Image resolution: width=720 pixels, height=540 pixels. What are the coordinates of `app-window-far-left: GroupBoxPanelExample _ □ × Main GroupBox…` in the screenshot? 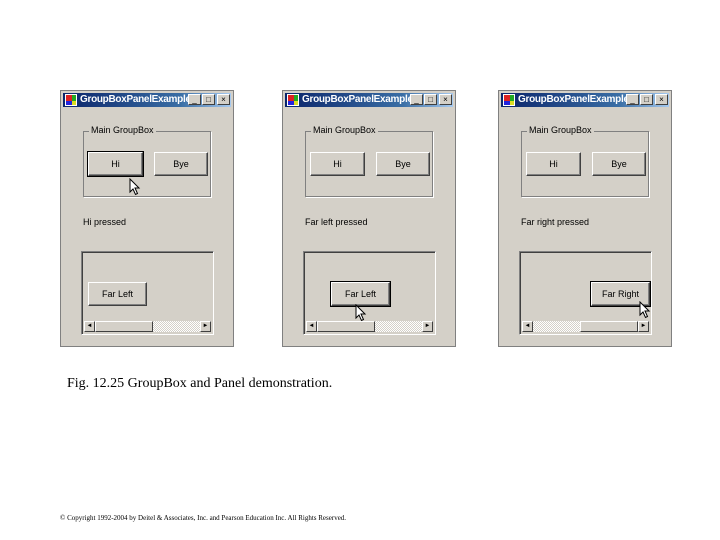 It's located at (369, 218).